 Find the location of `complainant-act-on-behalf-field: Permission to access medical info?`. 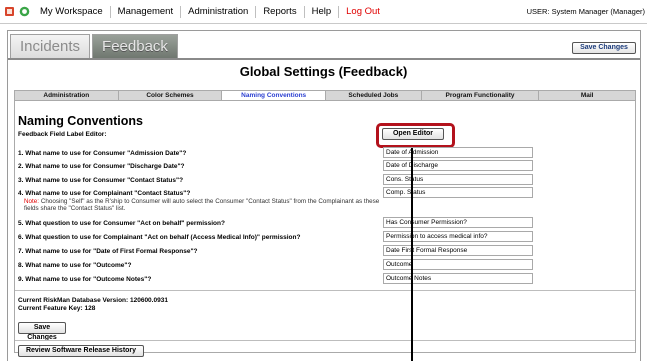

complainant-act-on-behalf-field: Permission to access medical info? is located at coordinates (458, 236).